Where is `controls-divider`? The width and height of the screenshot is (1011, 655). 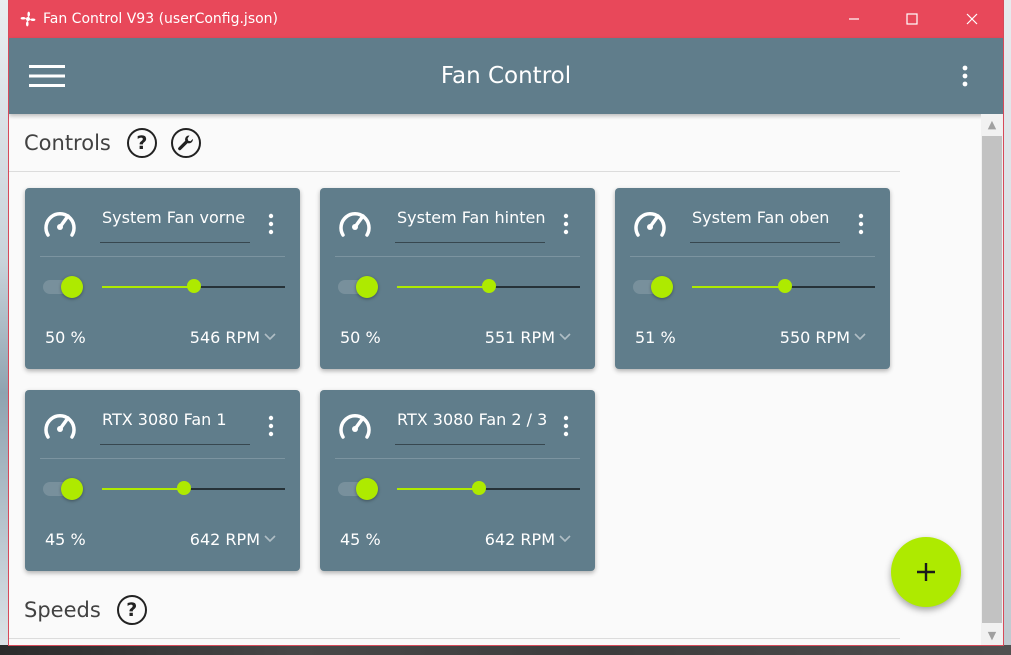
controls-divider is located at coordinates (454, 171).